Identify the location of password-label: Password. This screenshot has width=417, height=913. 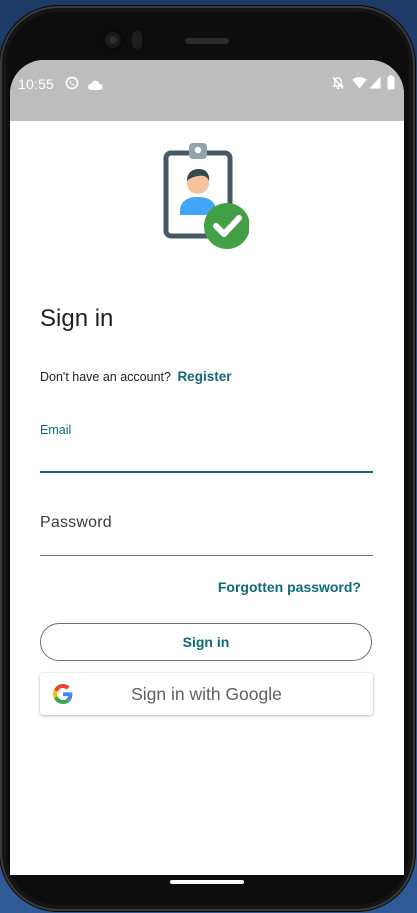
(76, 522).